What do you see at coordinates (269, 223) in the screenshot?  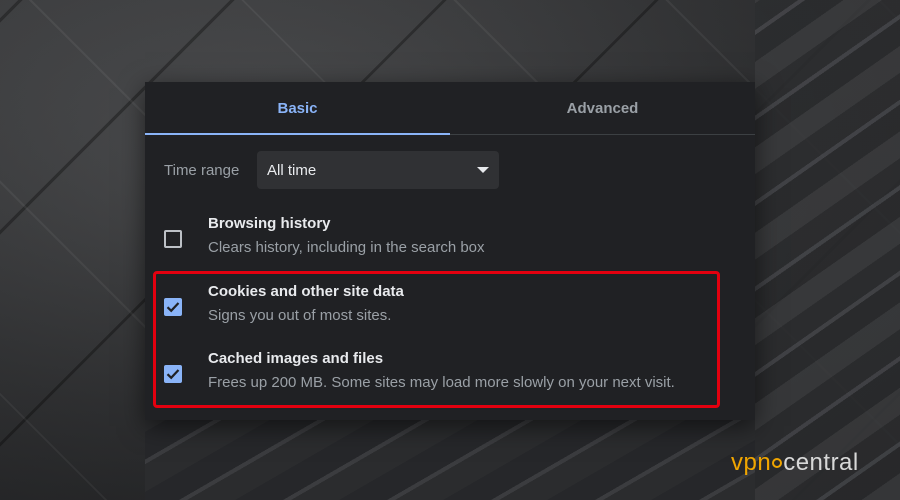 I see `browsing-history-title: Browsing history` at bounding box center [269, 223].